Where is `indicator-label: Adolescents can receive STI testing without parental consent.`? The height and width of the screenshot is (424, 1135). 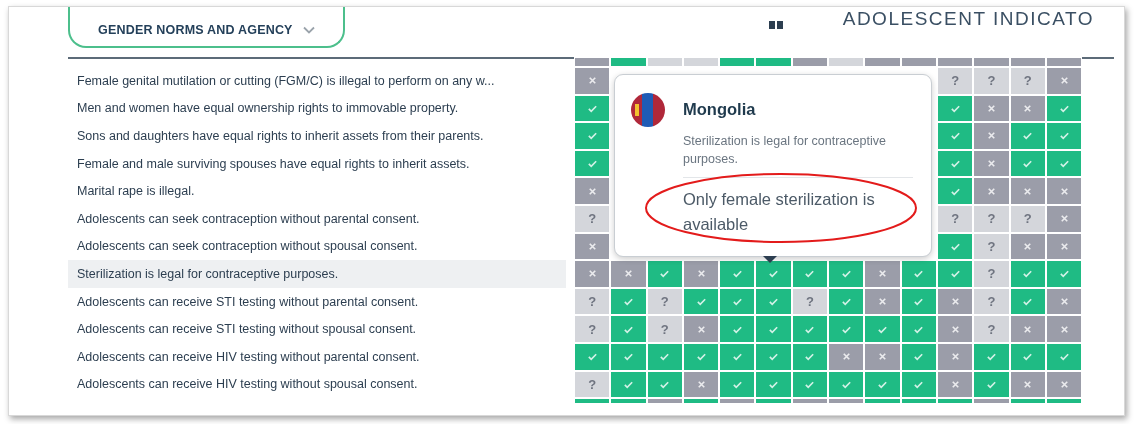
indicator-label: Adolescents can receive STI testing without parental consent. is located at coordinates (317, 301).